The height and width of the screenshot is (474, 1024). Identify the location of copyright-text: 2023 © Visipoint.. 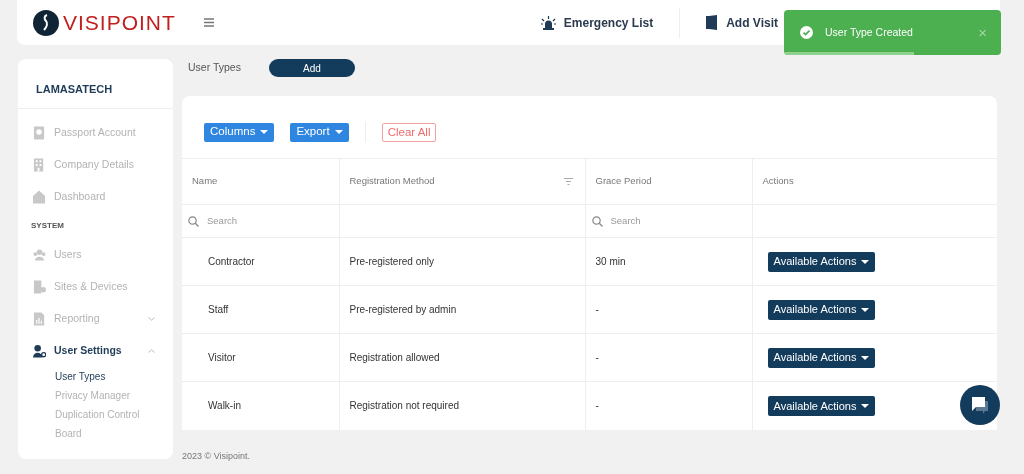
(216, 456).